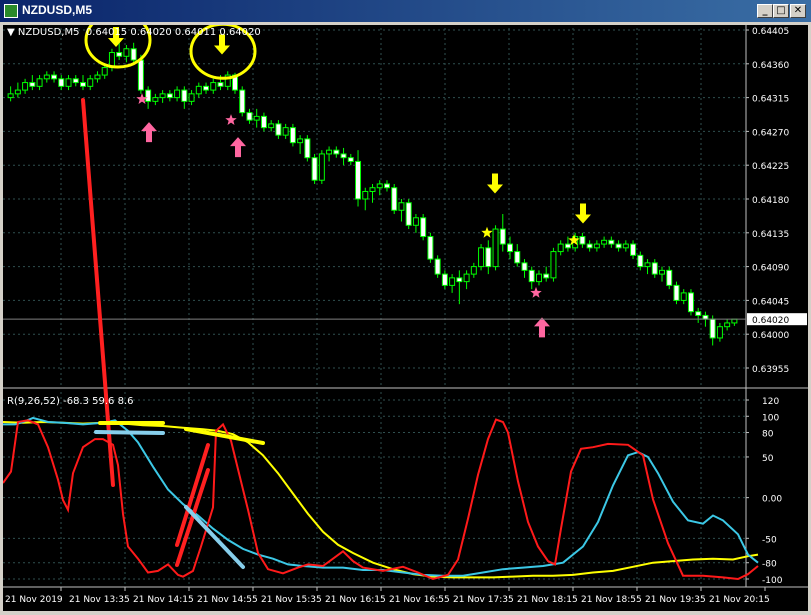 This screenshot has height=615, width=811. I want to click on time-axis-label: 21 Nov 16:15, so click(355, 600).